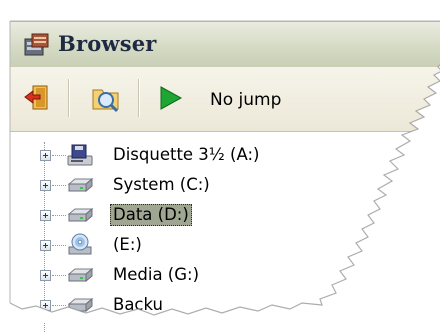  I want to click on tree-item-backup-drive: Backu, so click(210, 305).